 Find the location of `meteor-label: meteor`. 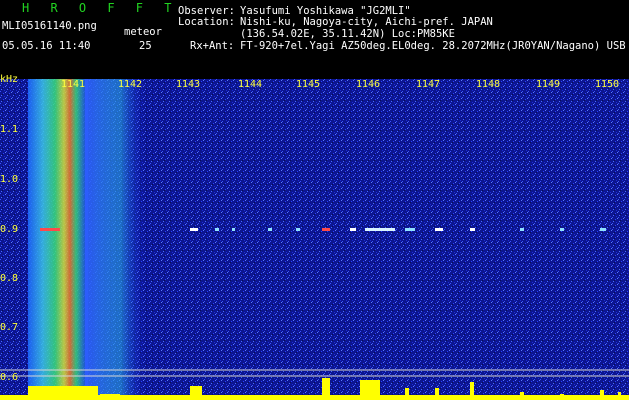

meteor-label: meteor is located at coordinates (143, 32).